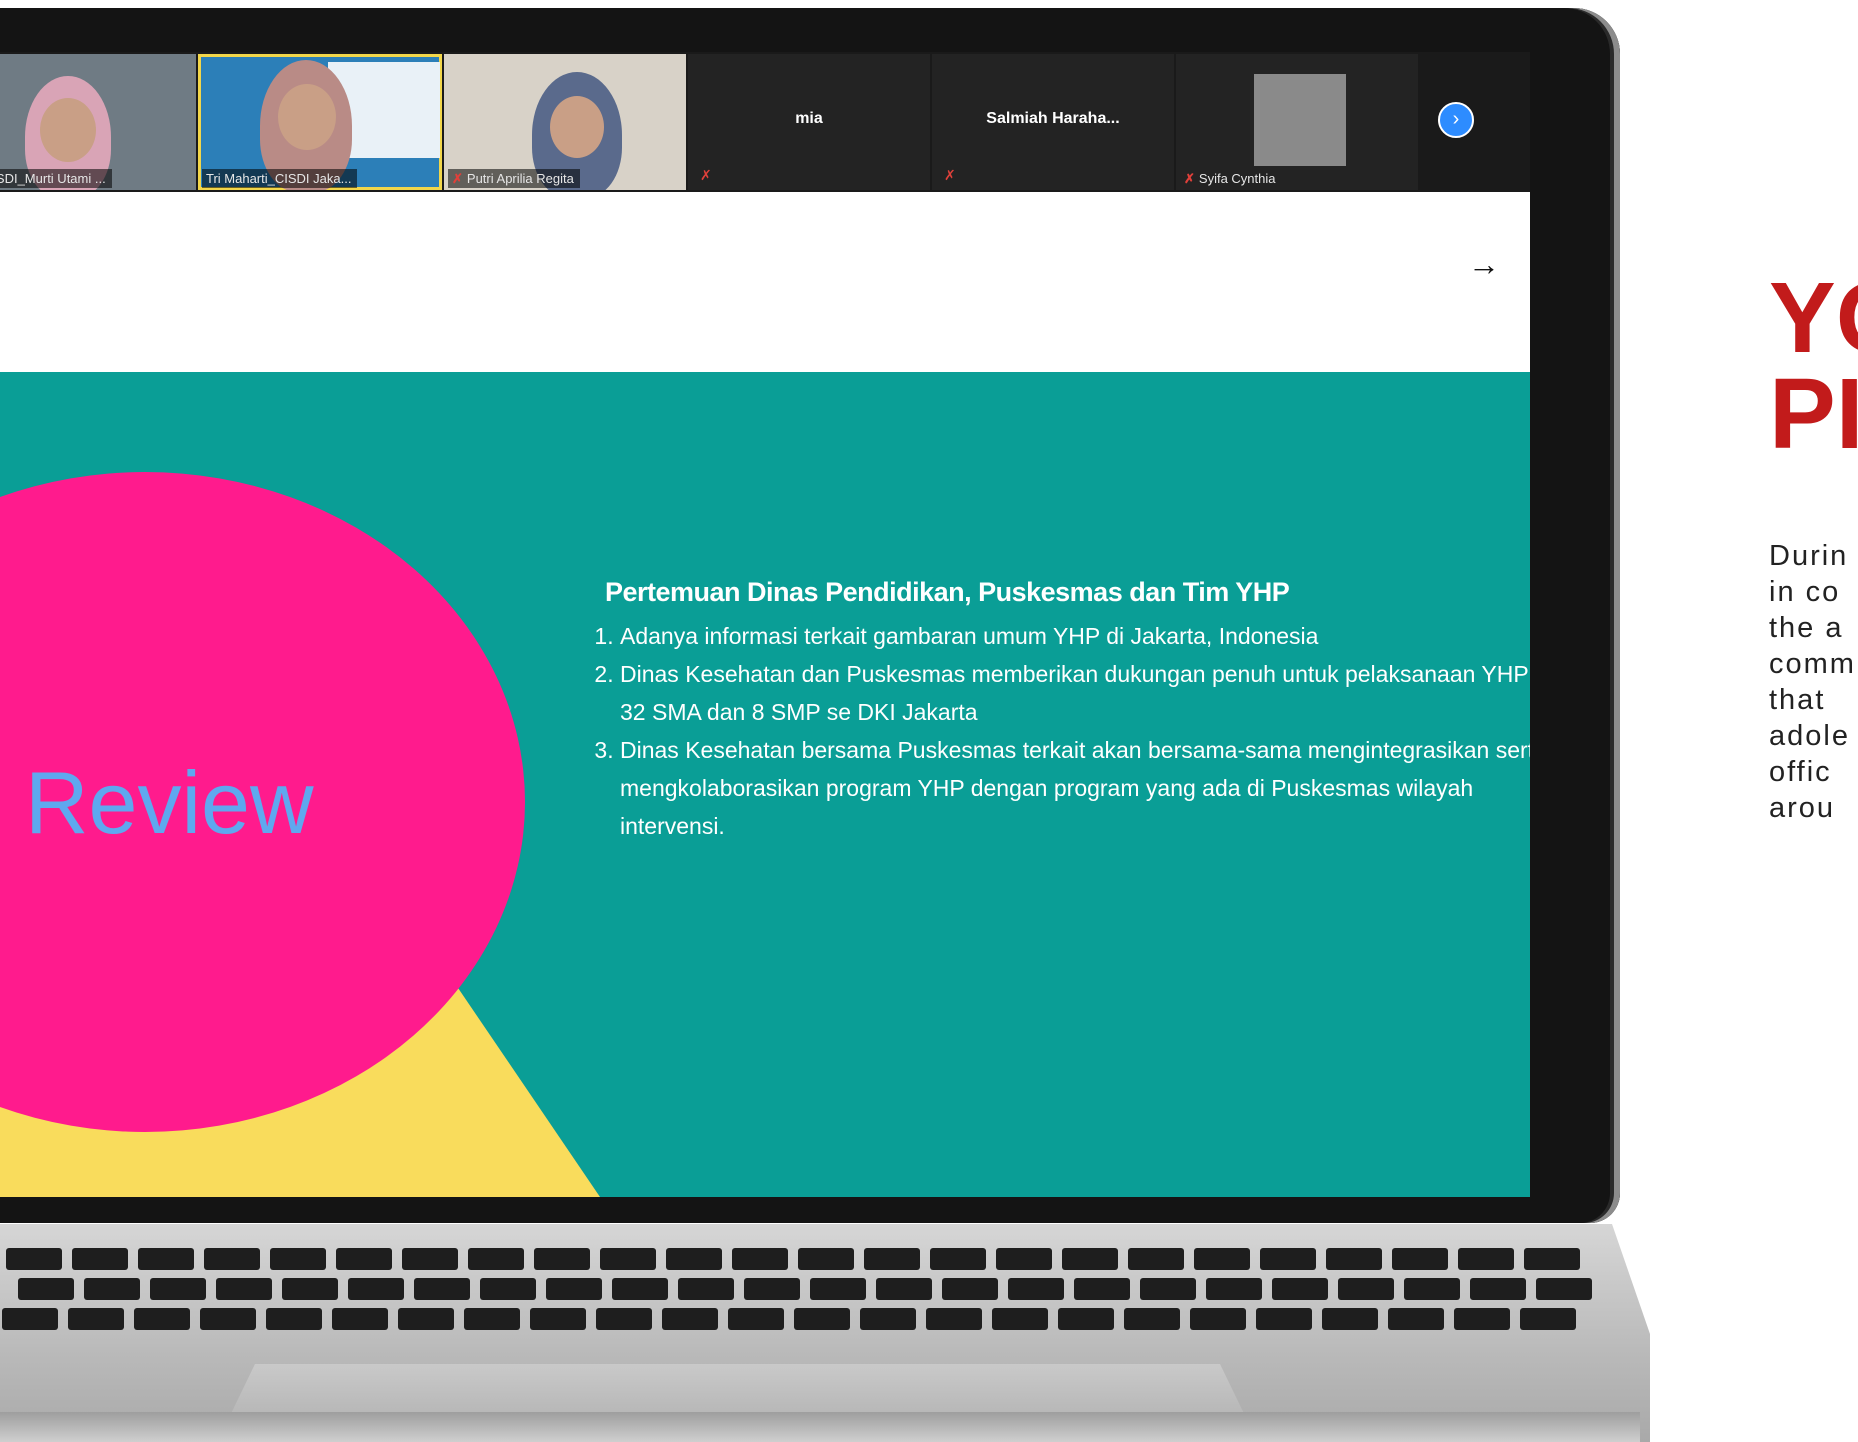 The width and height of the screenshot is (1858, 1442). Describe the element at coordinates (1300, 120) in the screenshot. I see `participant-profile-photo` at that location.